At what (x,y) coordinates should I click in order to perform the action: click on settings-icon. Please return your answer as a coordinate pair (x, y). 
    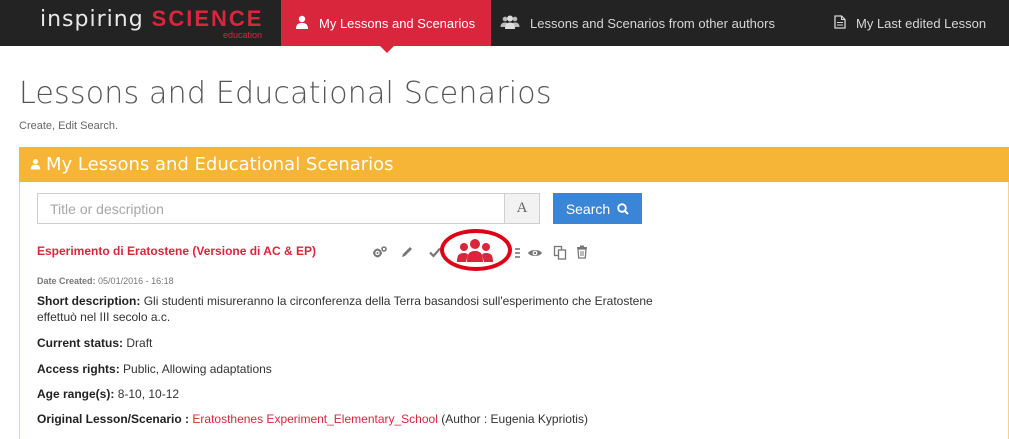
    Looking at the image, I should click on (380, 253).